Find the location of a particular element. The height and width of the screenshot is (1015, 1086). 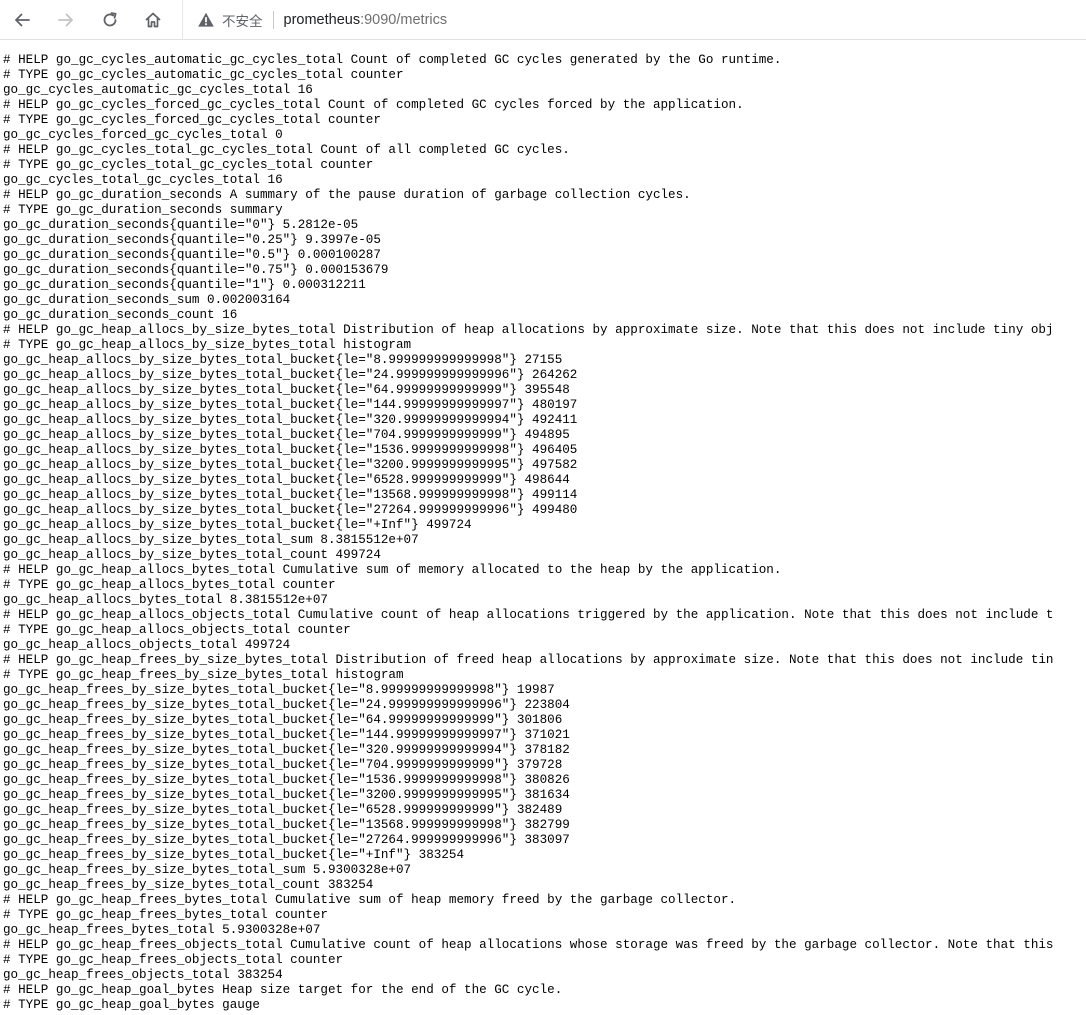

home-icon is located at coordinates (153, 20).